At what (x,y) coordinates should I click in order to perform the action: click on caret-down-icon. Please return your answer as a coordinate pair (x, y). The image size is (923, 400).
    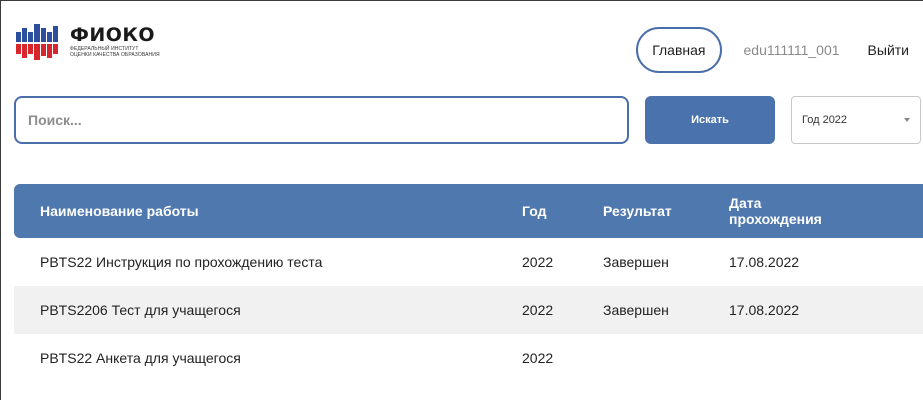
    Looking at the image, I should click on (907, 120).